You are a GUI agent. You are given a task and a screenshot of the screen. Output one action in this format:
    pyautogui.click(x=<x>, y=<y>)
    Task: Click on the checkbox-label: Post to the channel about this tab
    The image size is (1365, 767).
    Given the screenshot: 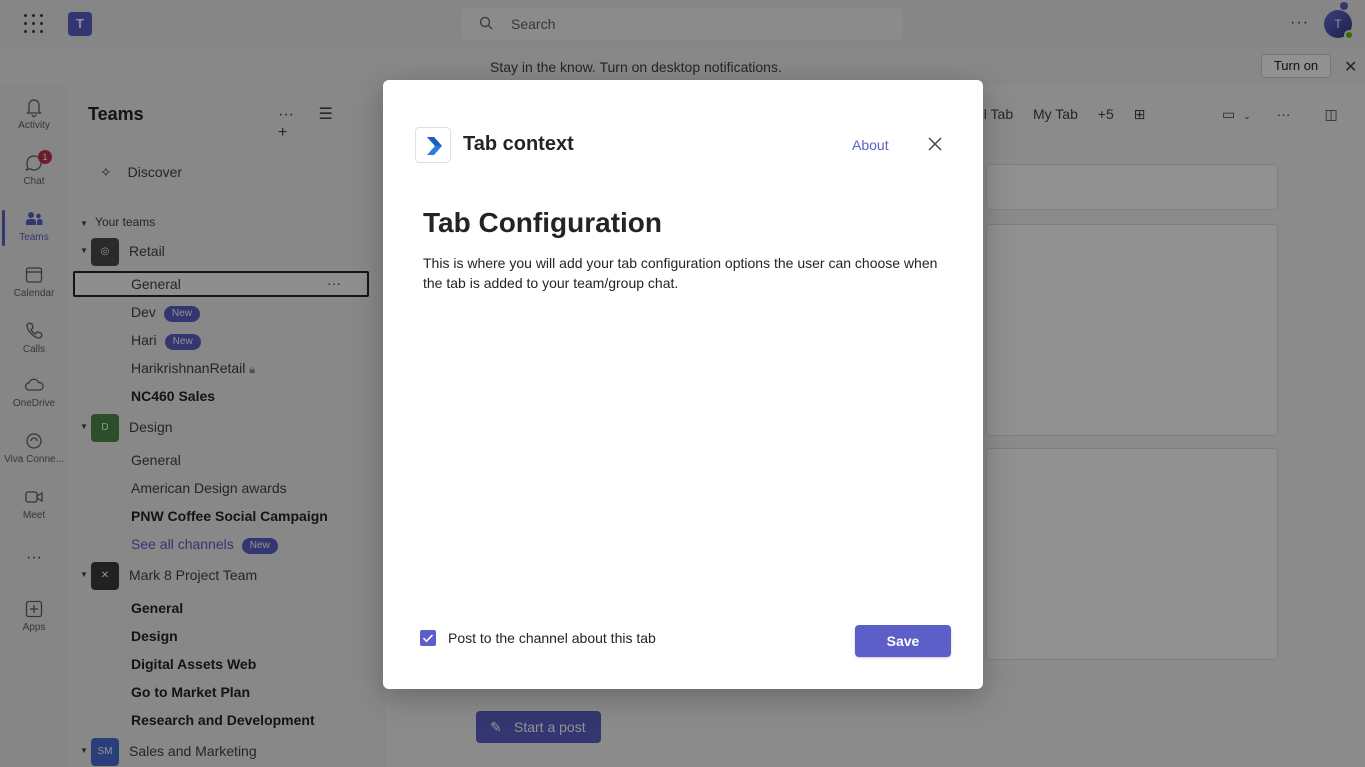 What is the action you would take?
    pyautogui.click(x=552, y=638)
    